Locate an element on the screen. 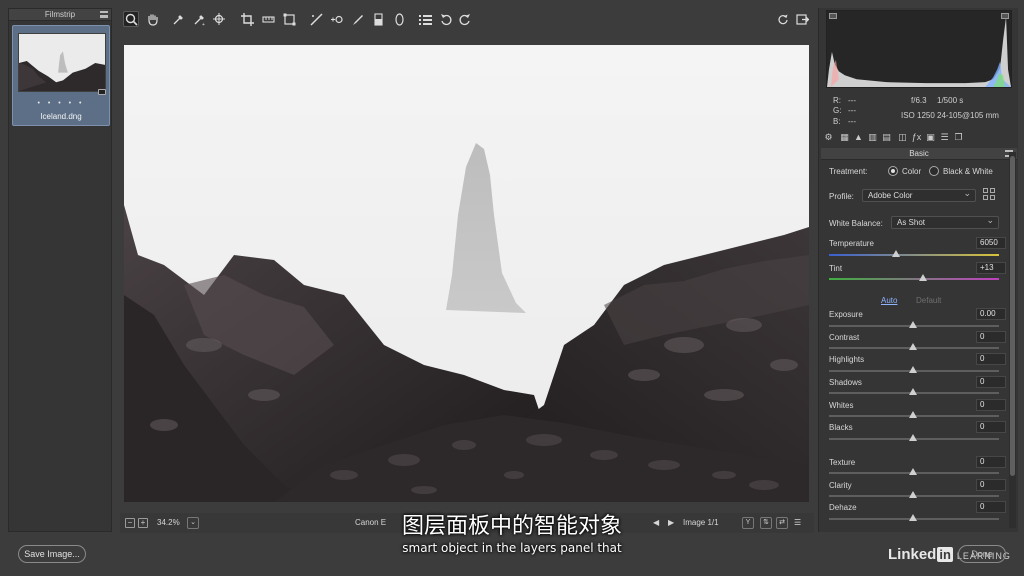 The height and width of the screenshot is (576, 1024). panel-title: Basic is located at coordinates (919, 153).